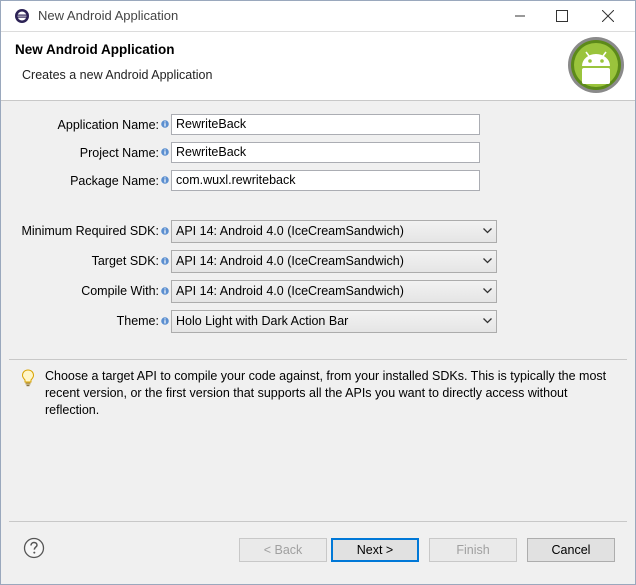 The height and width of the screenshot is (585, 636). I want to click on compile-with-value: API 14: Android 4.0 (IceCreamSandwich), so click(290, 291).